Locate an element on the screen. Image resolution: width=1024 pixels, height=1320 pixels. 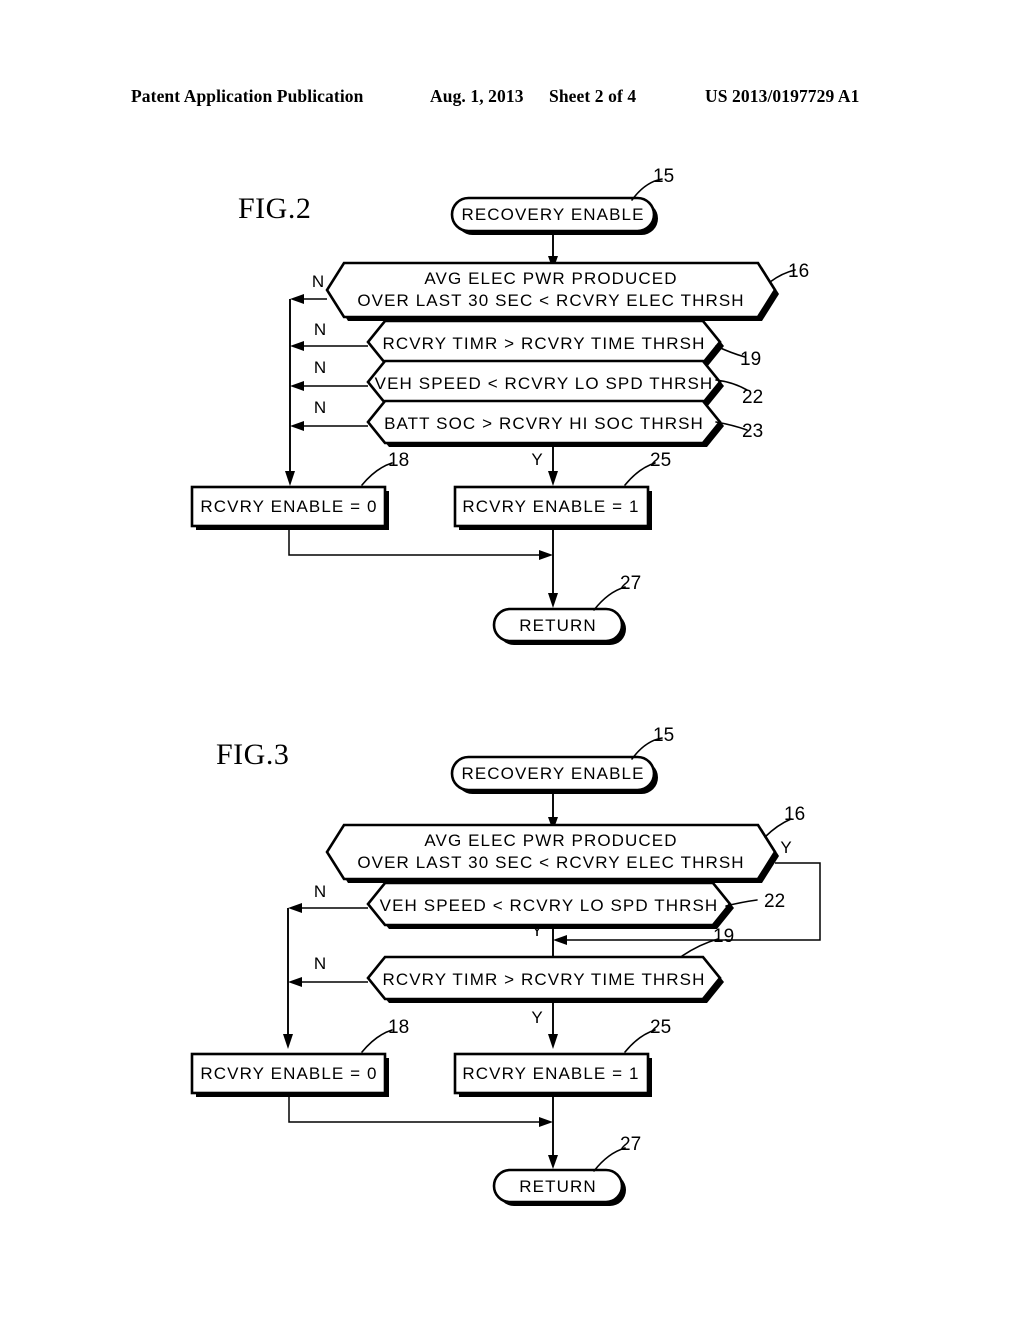
fig2-process-on-label: RCVRY ENABLE = 1 is located at coordinates (550, 506).